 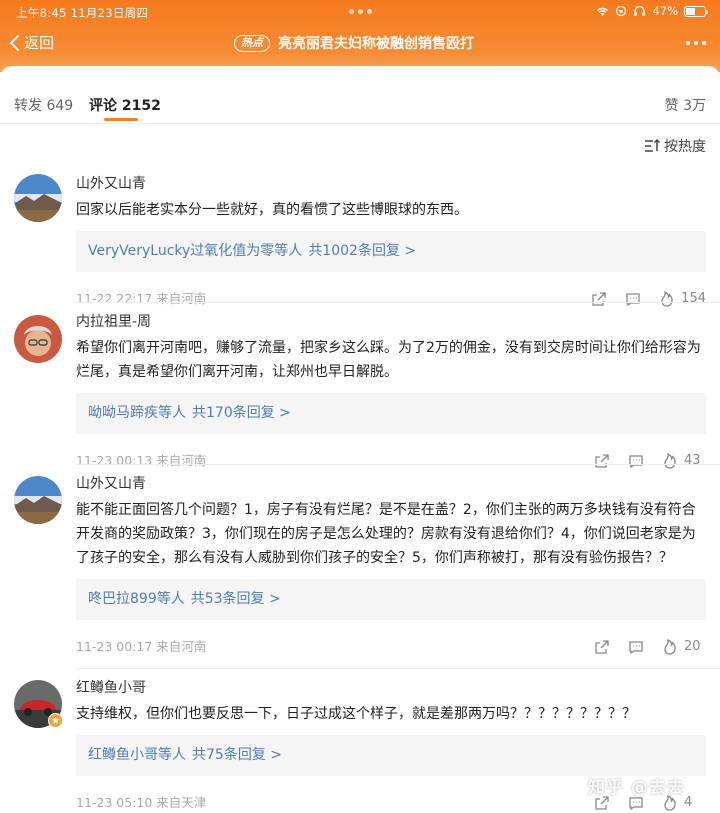 I want to click on comment-meta: 11-23 00:13 来自河南 43, so click(x=391, y=461).